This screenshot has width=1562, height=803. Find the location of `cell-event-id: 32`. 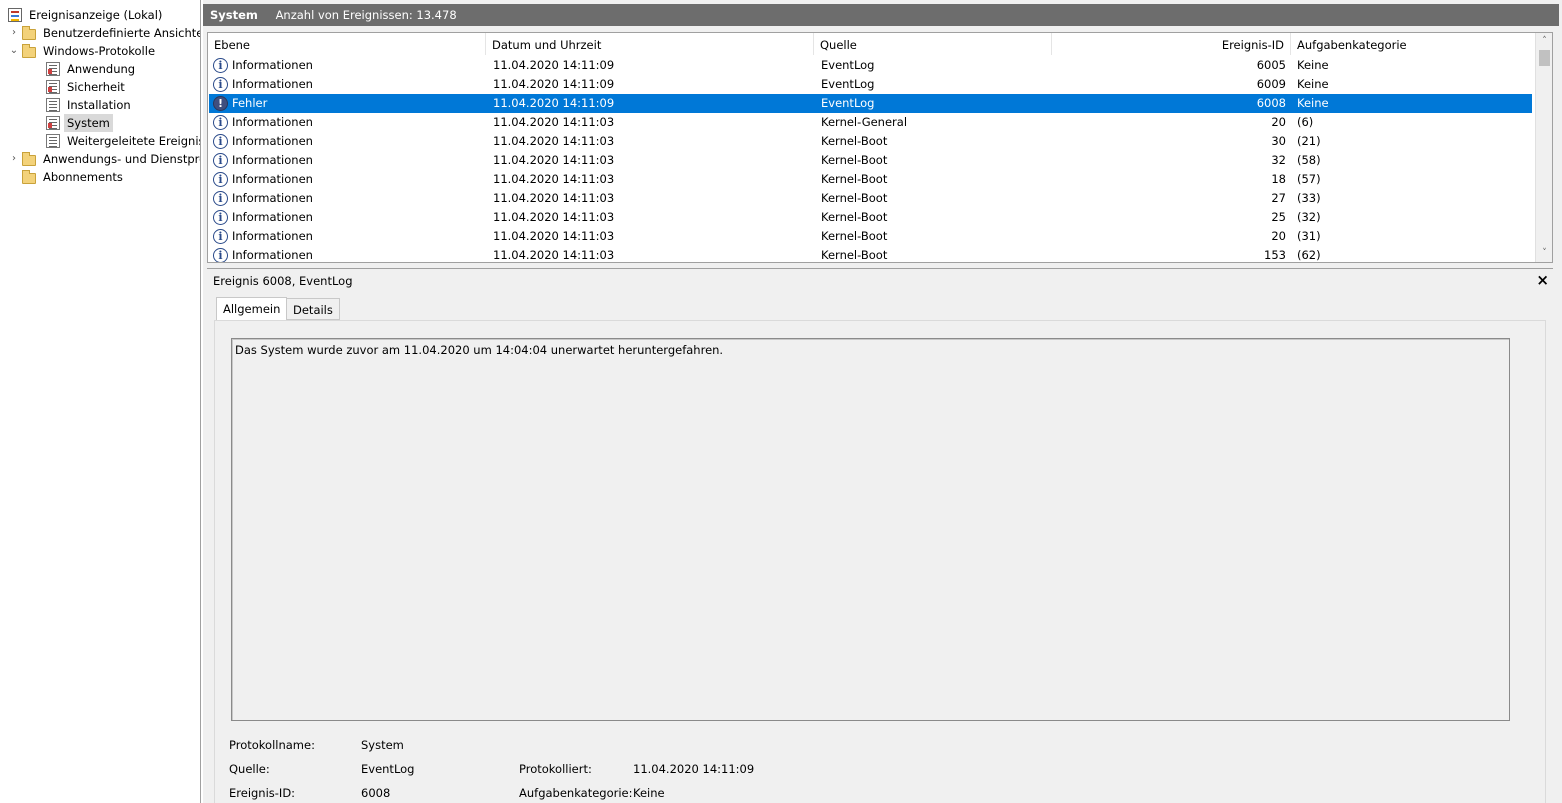

cell-event-id: 32 is located at coordinates (1278, 160).